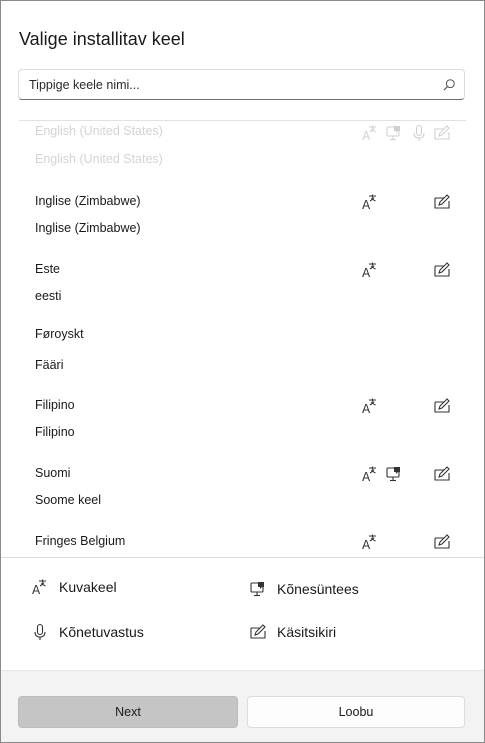 Image resolution: width=485 pixels, height=743 pixels. I want to click on language-name: Este, so click(48, 269).